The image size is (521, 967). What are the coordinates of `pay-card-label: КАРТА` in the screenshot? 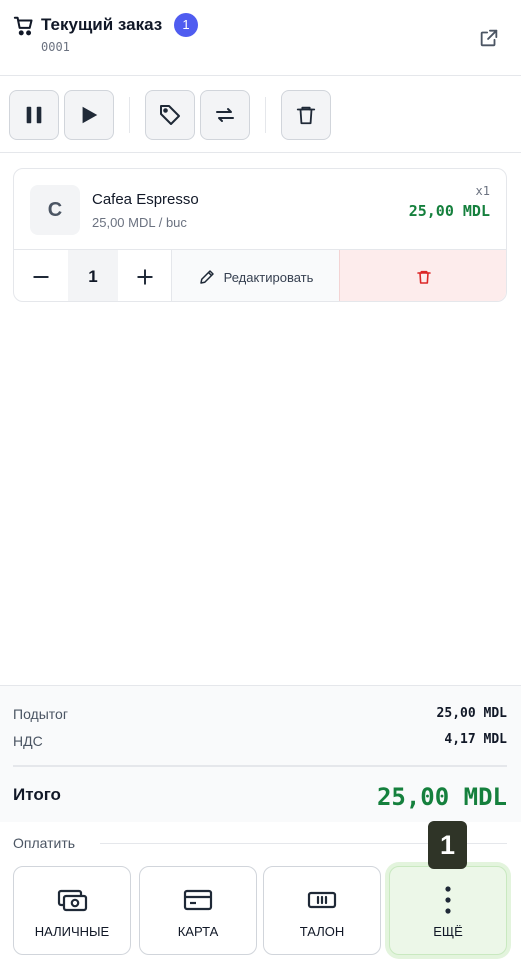 It's located at (198, 931).